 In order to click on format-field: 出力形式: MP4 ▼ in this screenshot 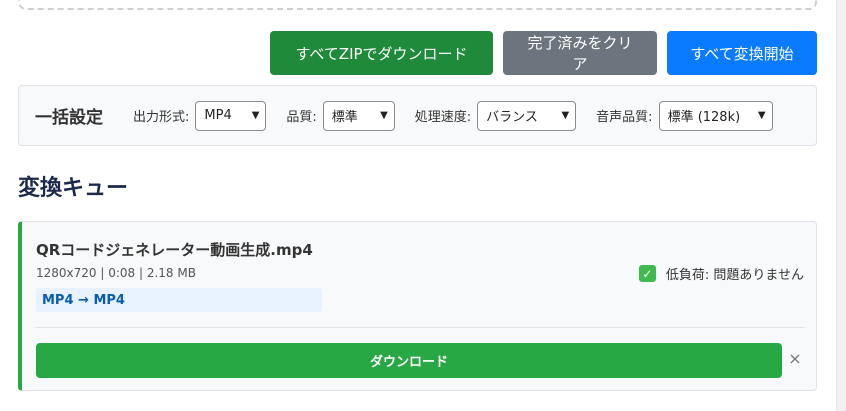, I will do `click(200, 115)`.